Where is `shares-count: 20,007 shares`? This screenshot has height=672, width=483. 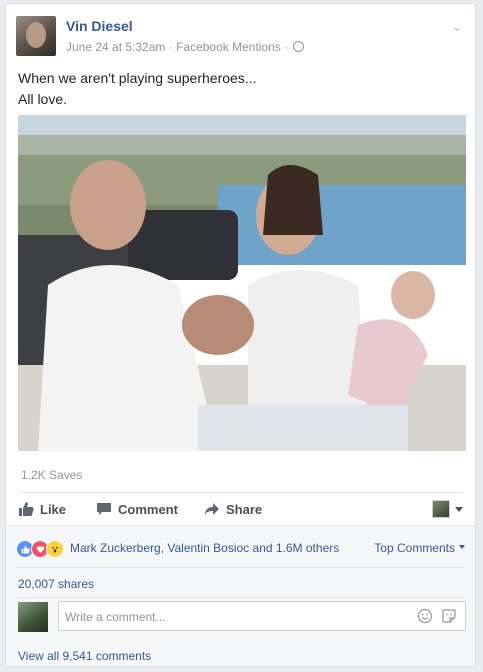 shares-count: 20,007 shares is located at coordinates (56, 584).